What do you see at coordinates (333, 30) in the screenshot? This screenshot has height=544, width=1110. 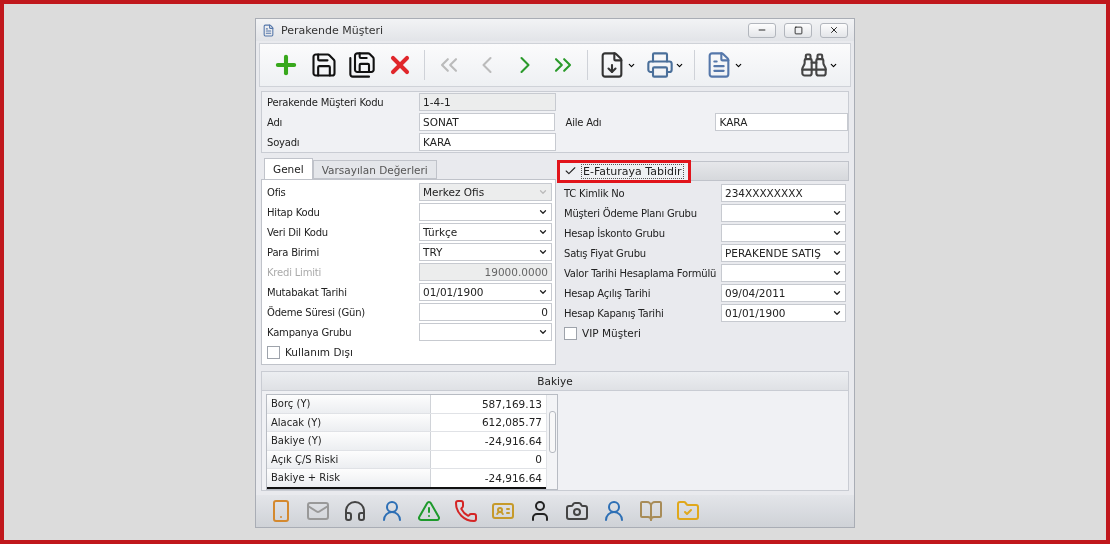 I see `window-title: Perakende Müşteri` at bounding box center [333, 30].